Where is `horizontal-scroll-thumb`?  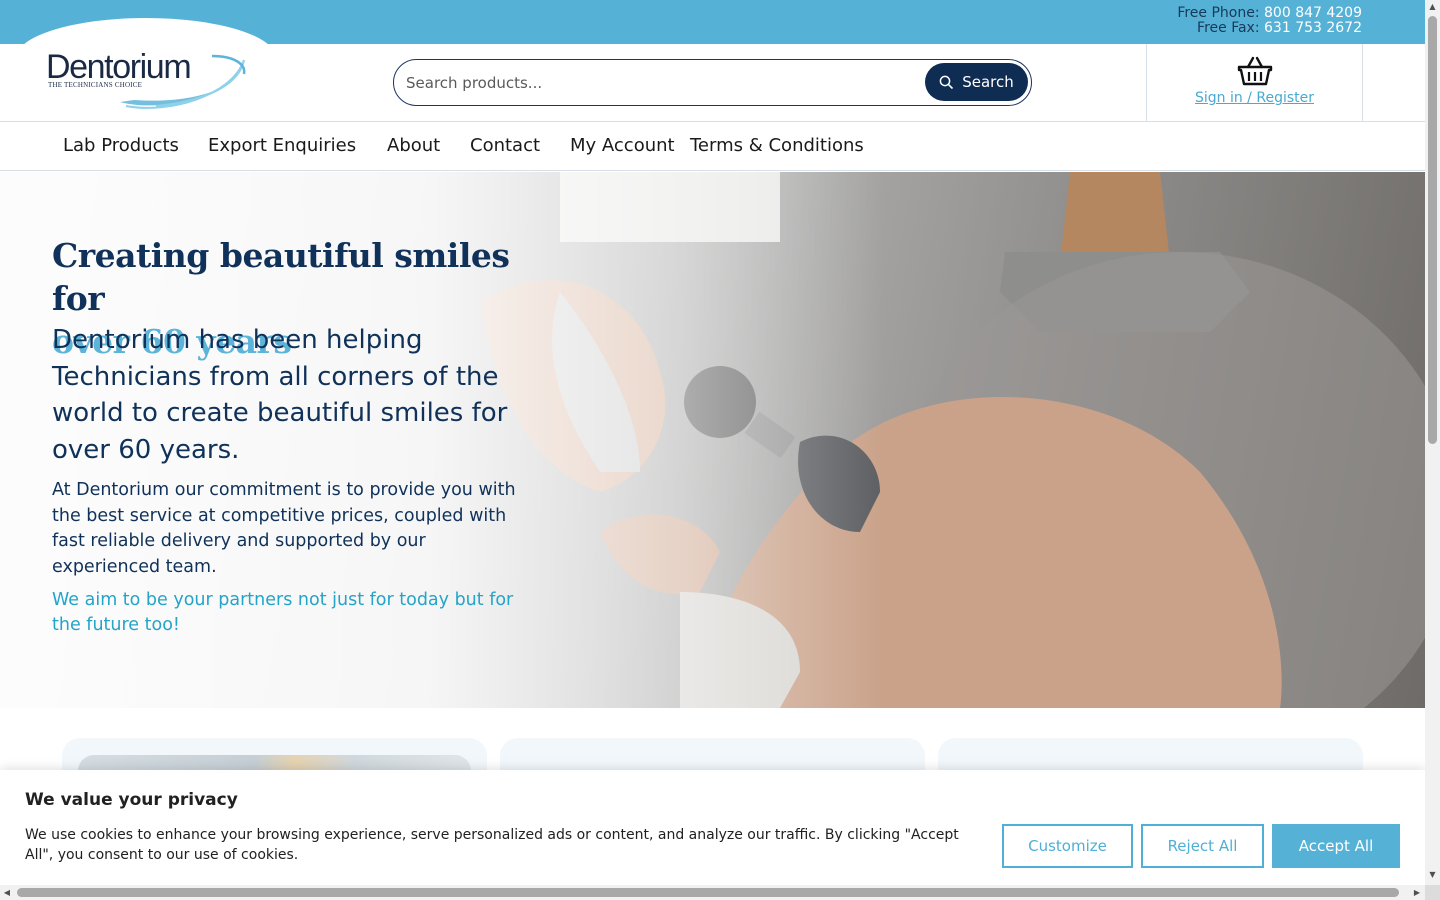
horizontal-scroll-thumb is located at coordinates (708, 892).